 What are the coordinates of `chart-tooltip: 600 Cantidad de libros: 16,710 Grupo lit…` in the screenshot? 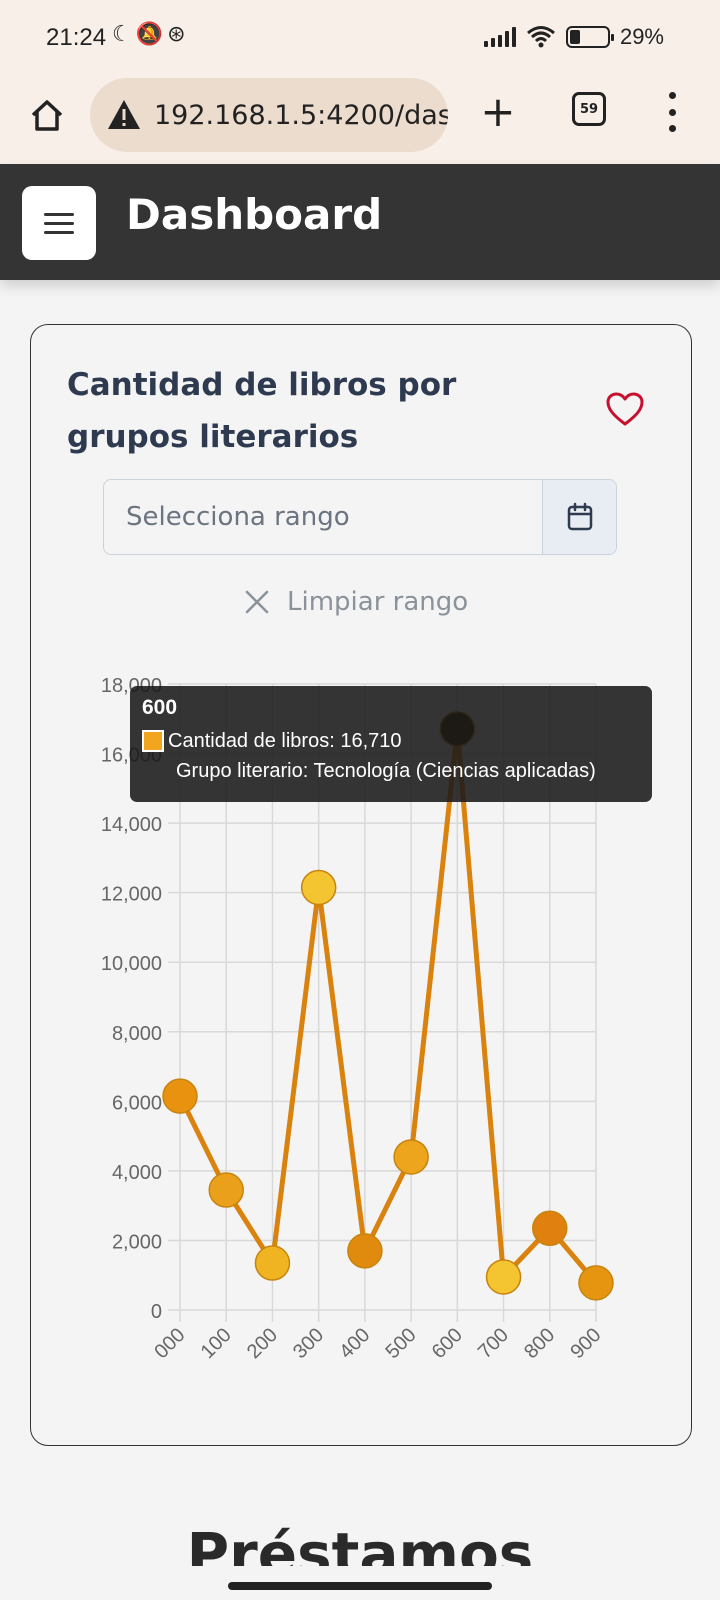 It's located at (391, 744).